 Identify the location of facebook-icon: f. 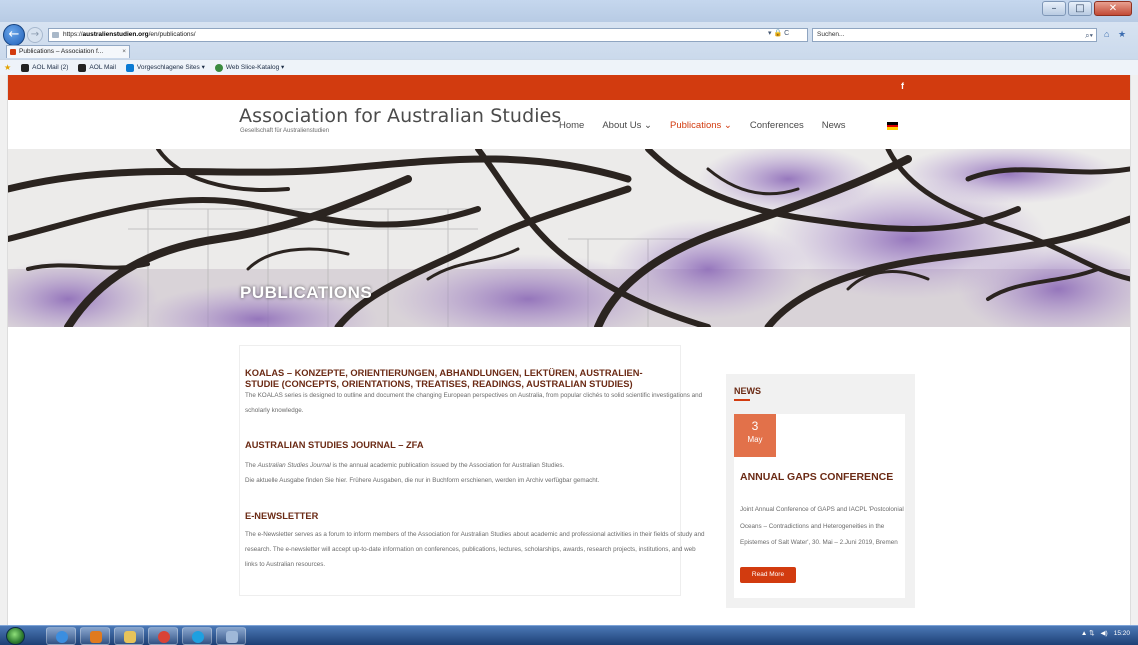
(902, 86).